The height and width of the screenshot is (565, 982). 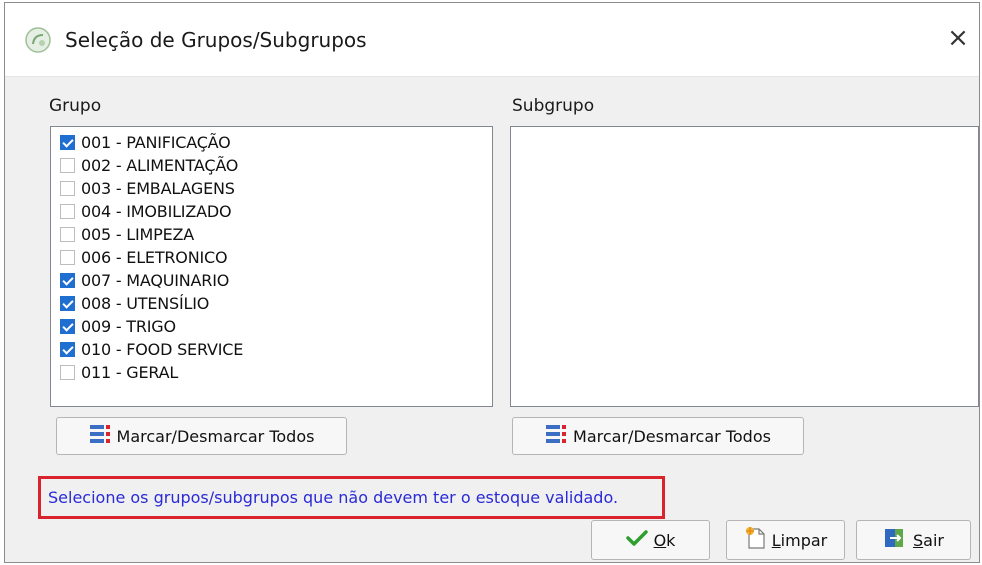 I want to click on list-item: 008 - UTENSÍLIO, so click(x=271, y=303).